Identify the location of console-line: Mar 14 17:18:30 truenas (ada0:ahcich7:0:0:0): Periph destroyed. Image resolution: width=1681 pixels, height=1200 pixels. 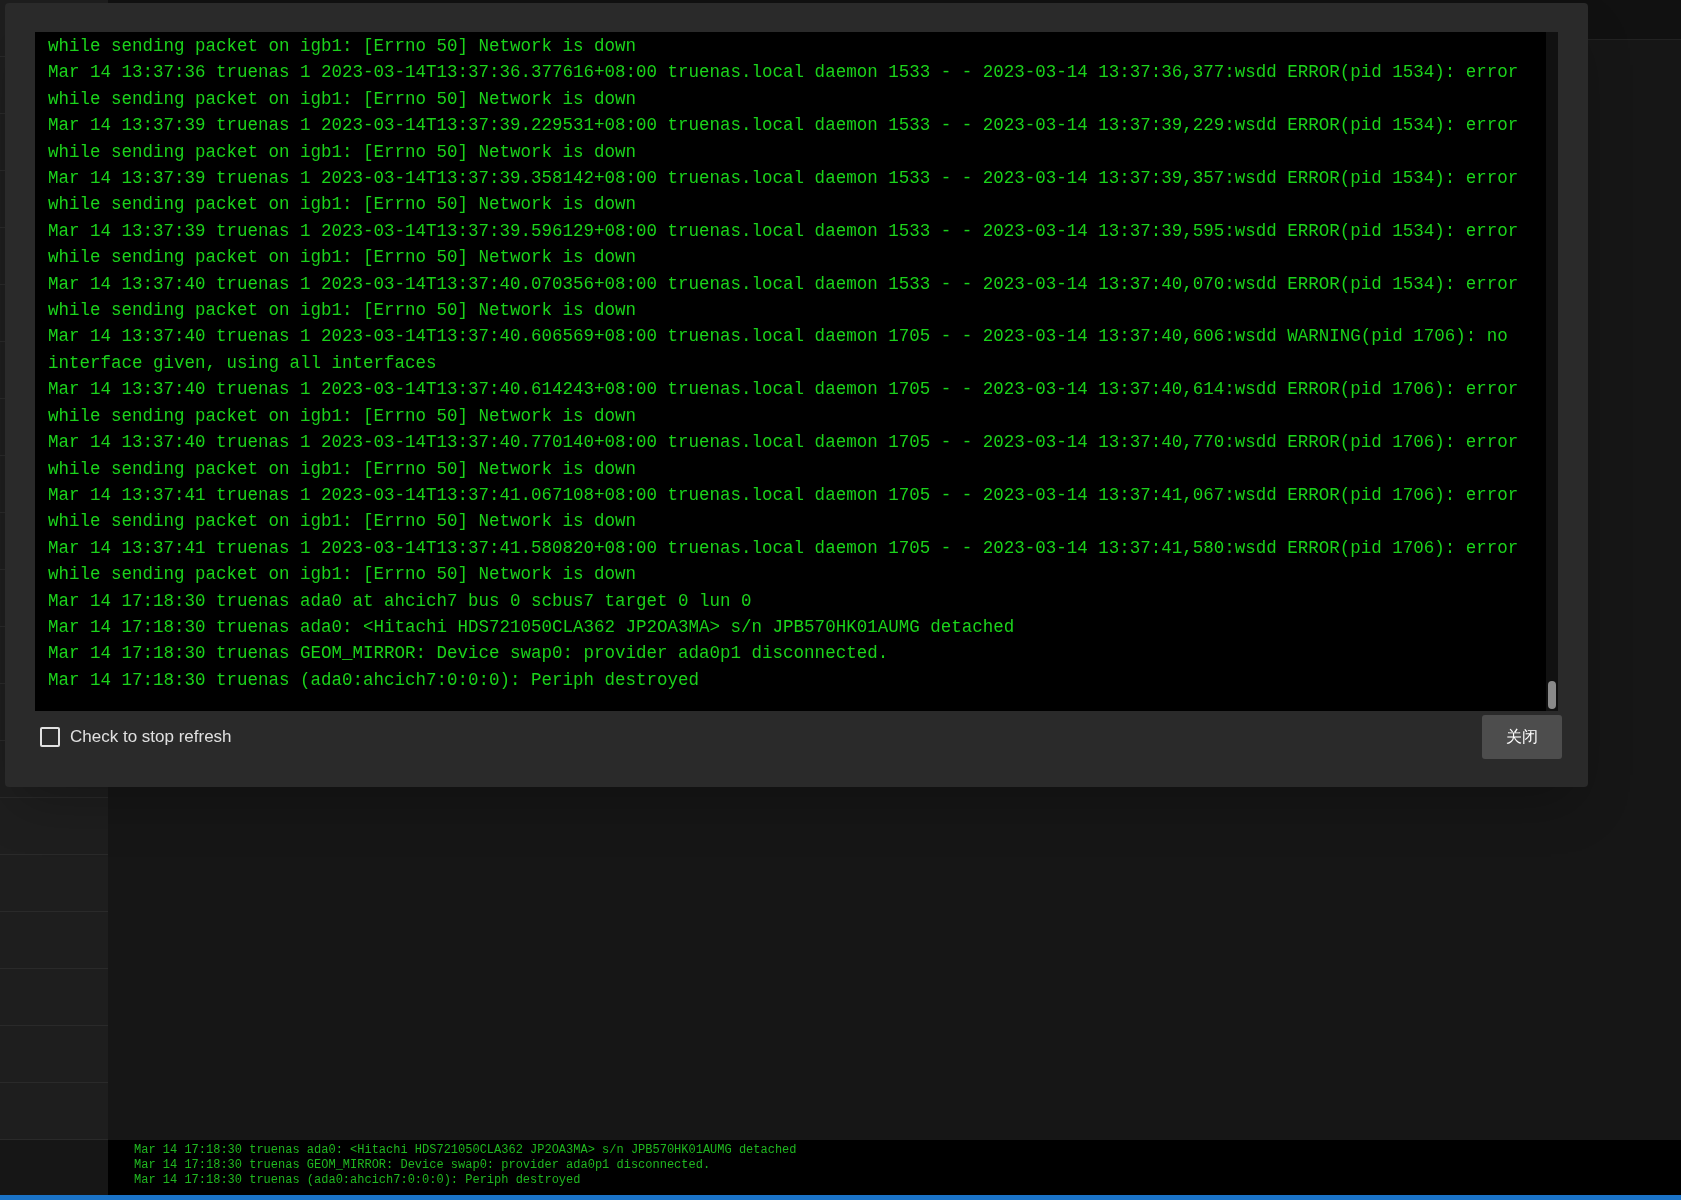
(357, 1180).